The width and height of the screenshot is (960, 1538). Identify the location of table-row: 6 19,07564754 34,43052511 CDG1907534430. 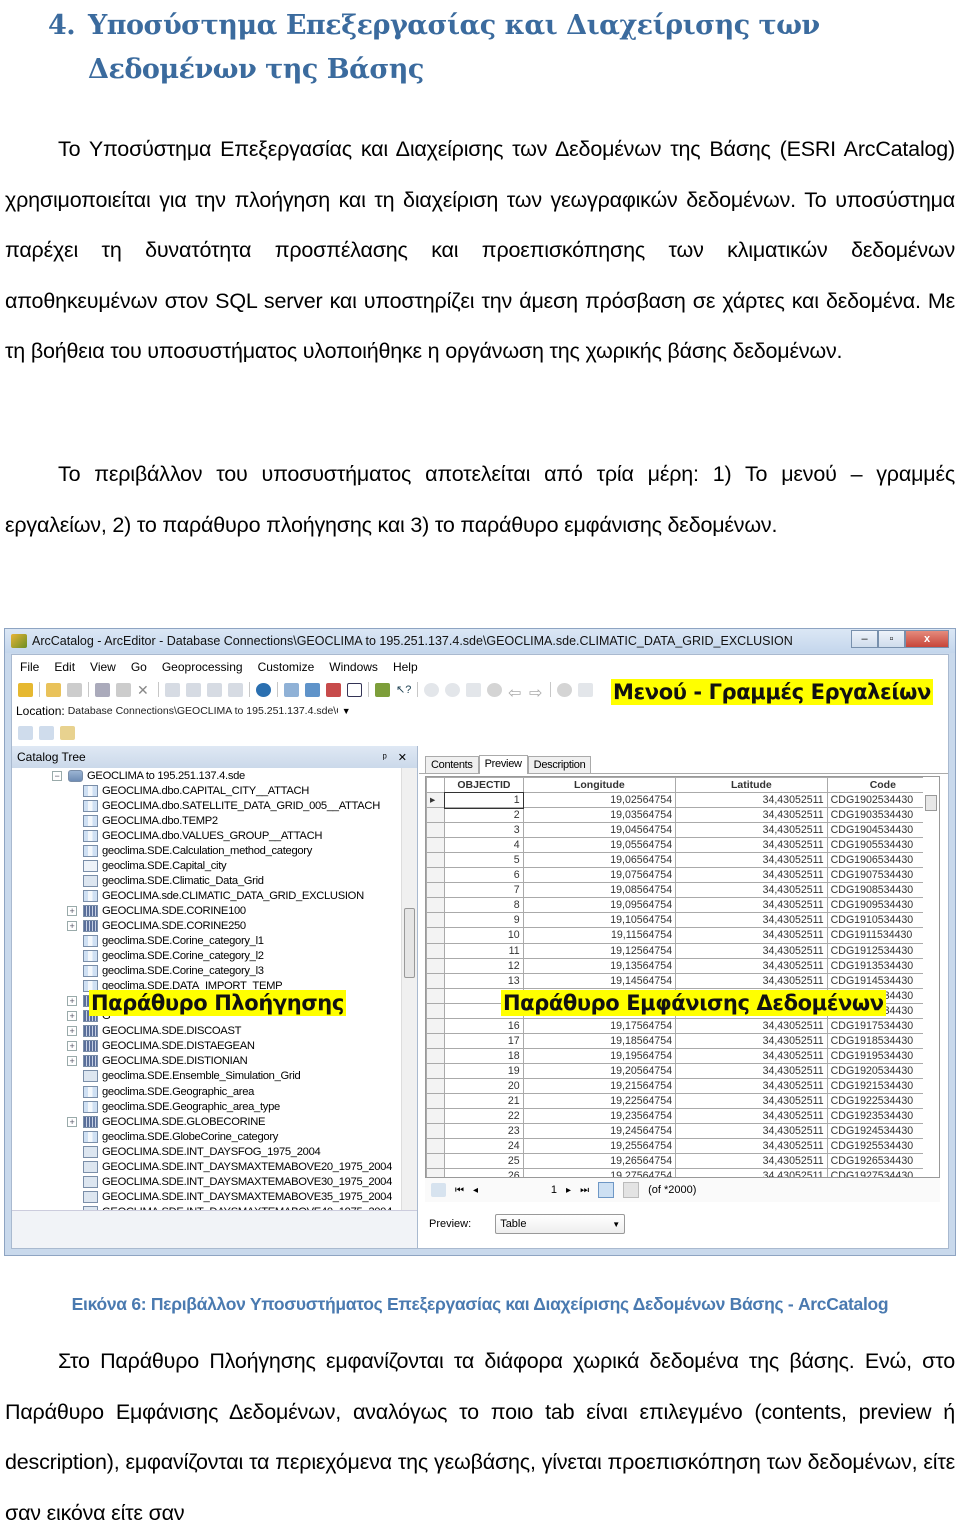
(682, 875).